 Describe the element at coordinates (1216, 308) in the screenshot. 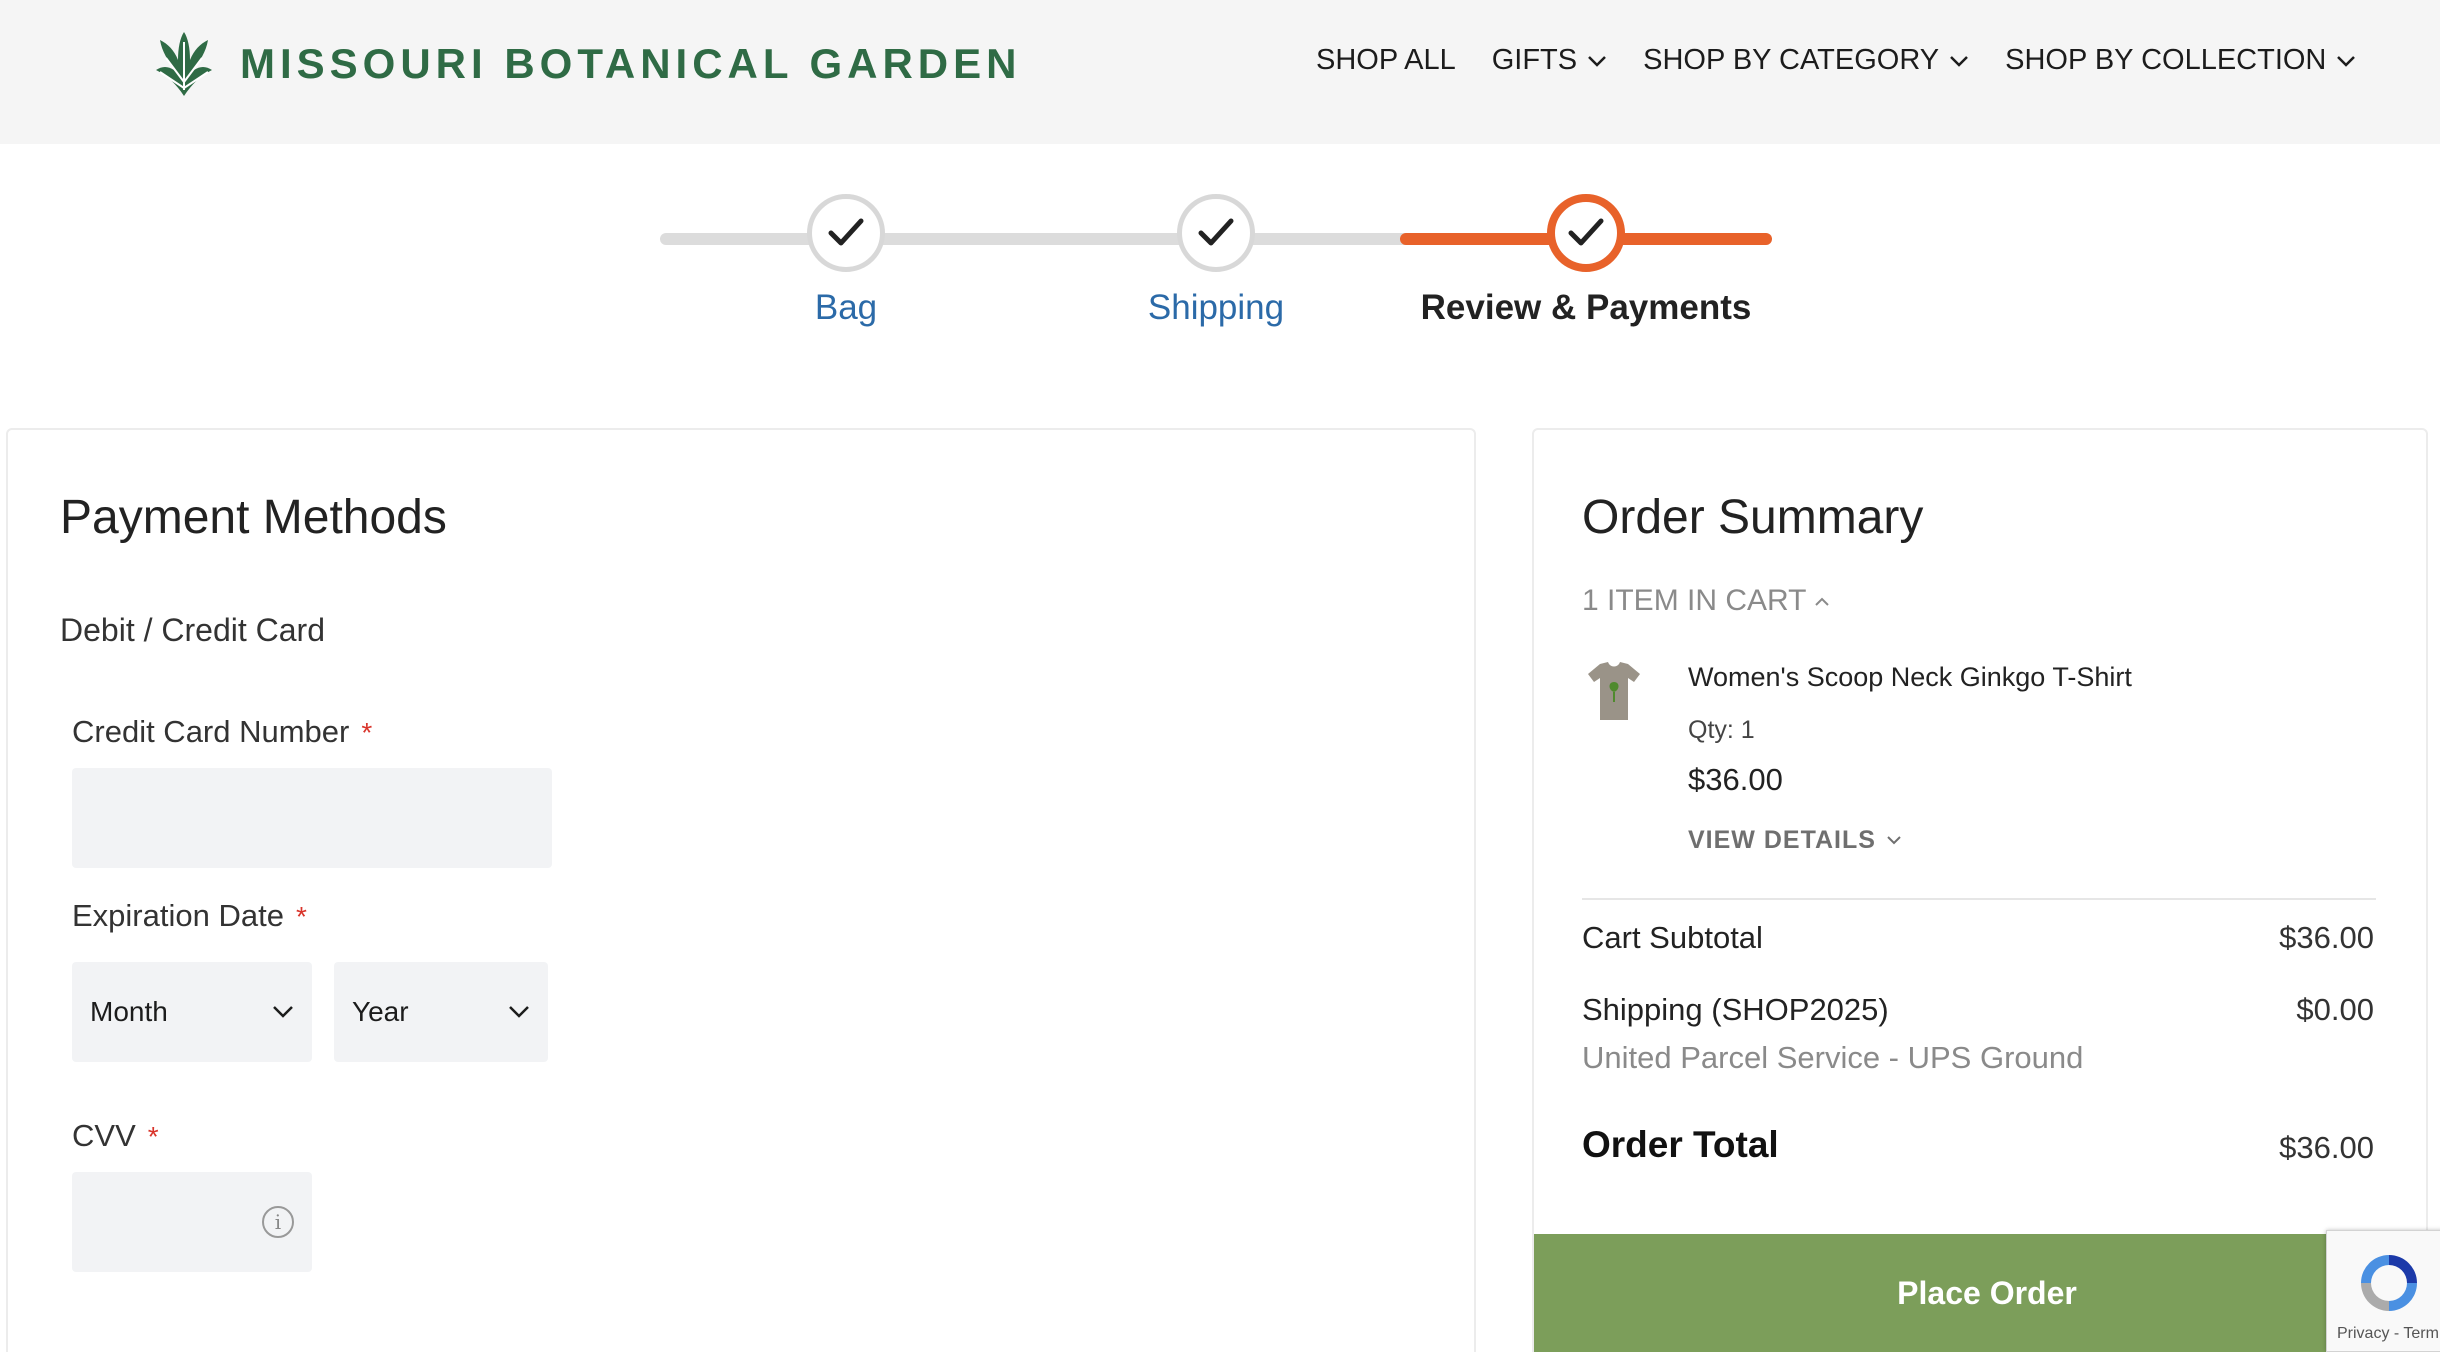

I see `step-shipping-label: Shipping` at that location.